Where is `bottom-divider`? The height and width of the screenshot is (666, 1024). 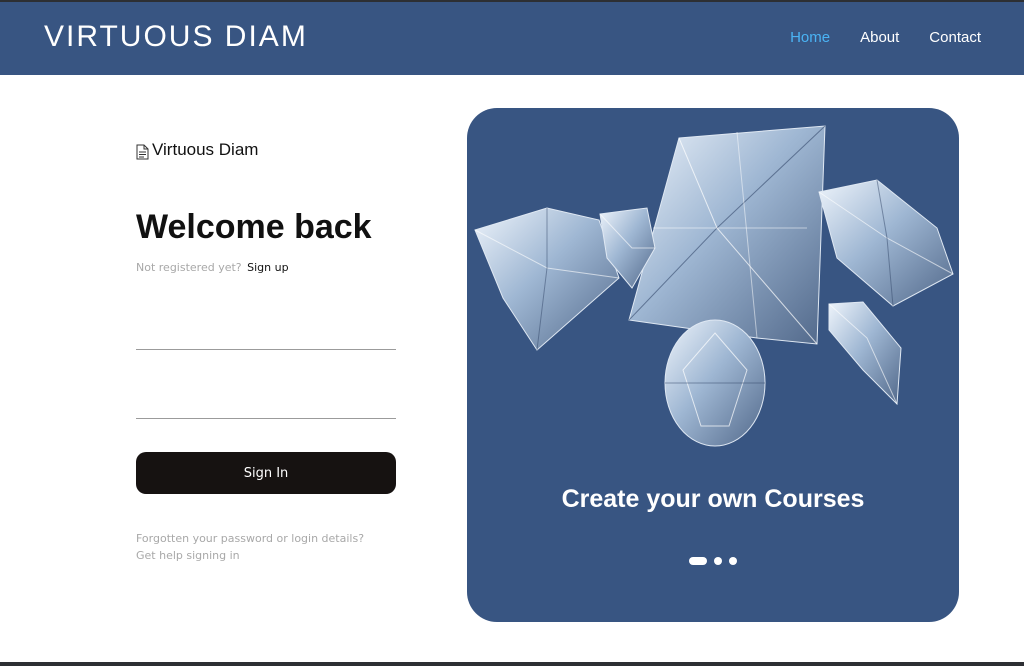
bottom-divider is located at coordinates (512, 664).